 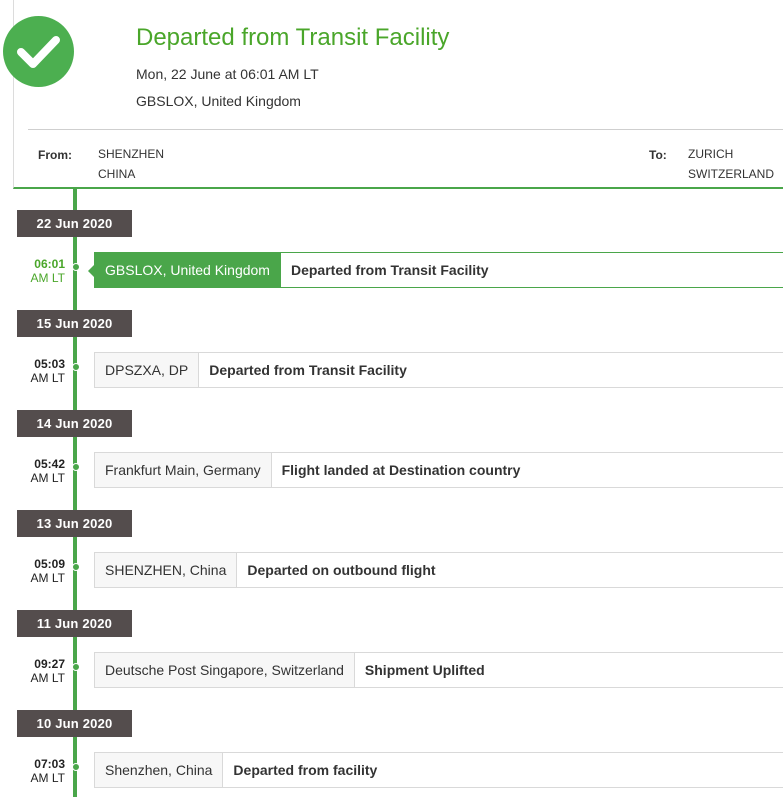 What do you see at coordinates (658, 155) in the screenshot?
I see `to-label: To:` at bounding box center [658, 155].